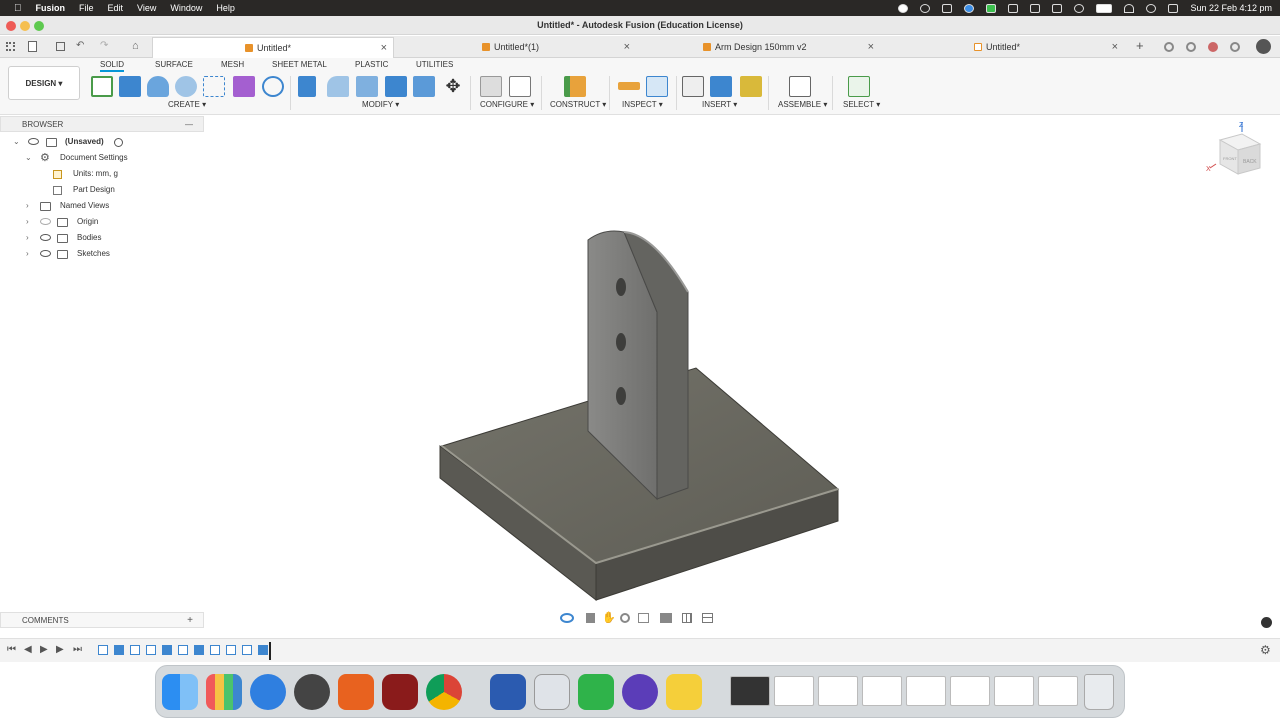 This screenshot has height=720, width=1280. What do you see at coordinates (969, 8) in the screenshot?
I see `chrome-status-icon` at bounding box center [969, 8].